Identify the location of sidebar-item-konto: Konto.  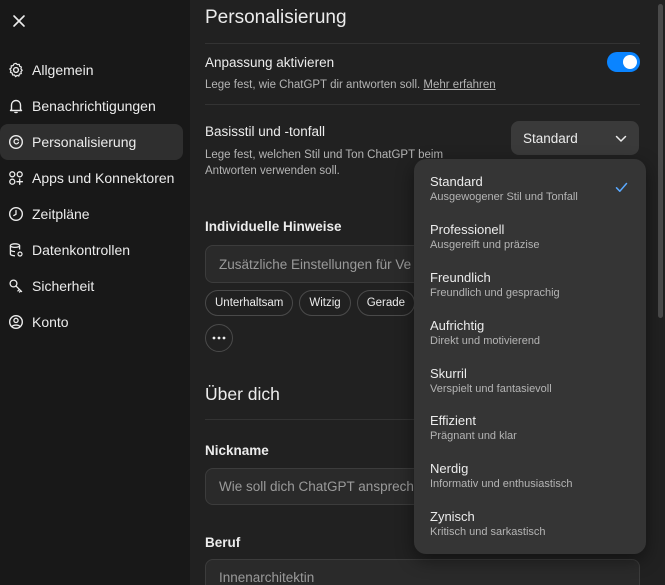
(95, 322).